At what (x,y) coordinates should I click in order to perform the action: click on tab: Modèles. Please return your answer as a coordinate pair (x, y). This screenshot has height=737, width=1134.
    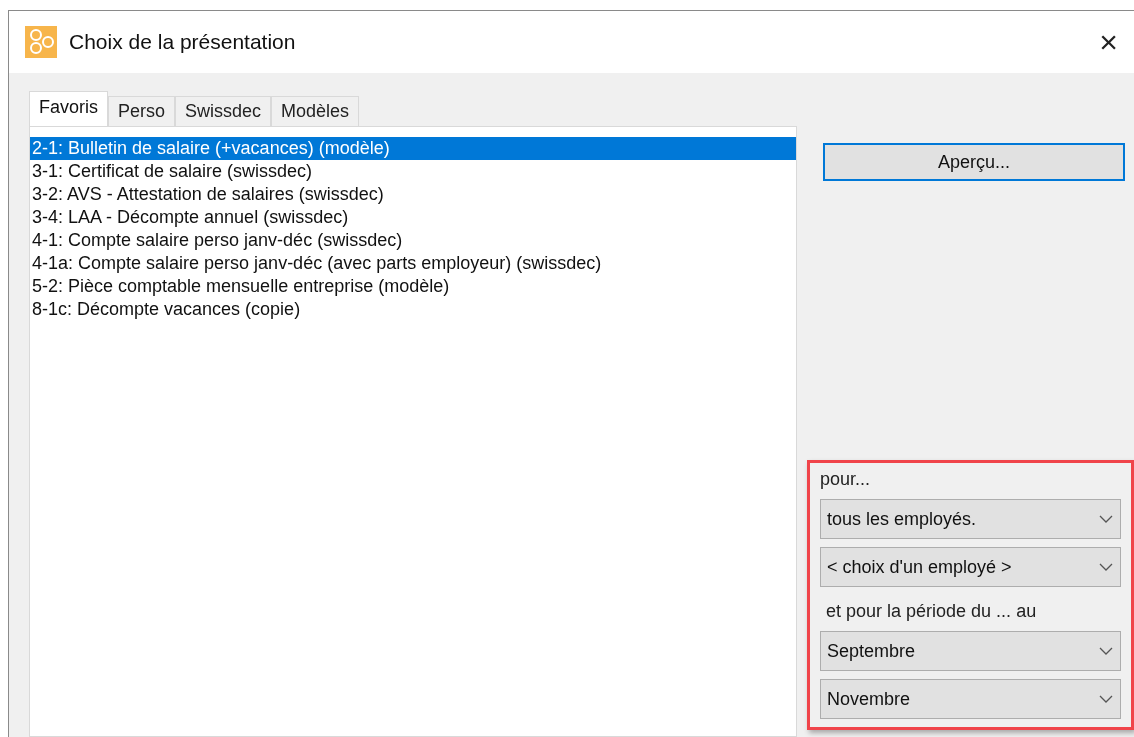
    Looking at the image, I should click on (315, 111).